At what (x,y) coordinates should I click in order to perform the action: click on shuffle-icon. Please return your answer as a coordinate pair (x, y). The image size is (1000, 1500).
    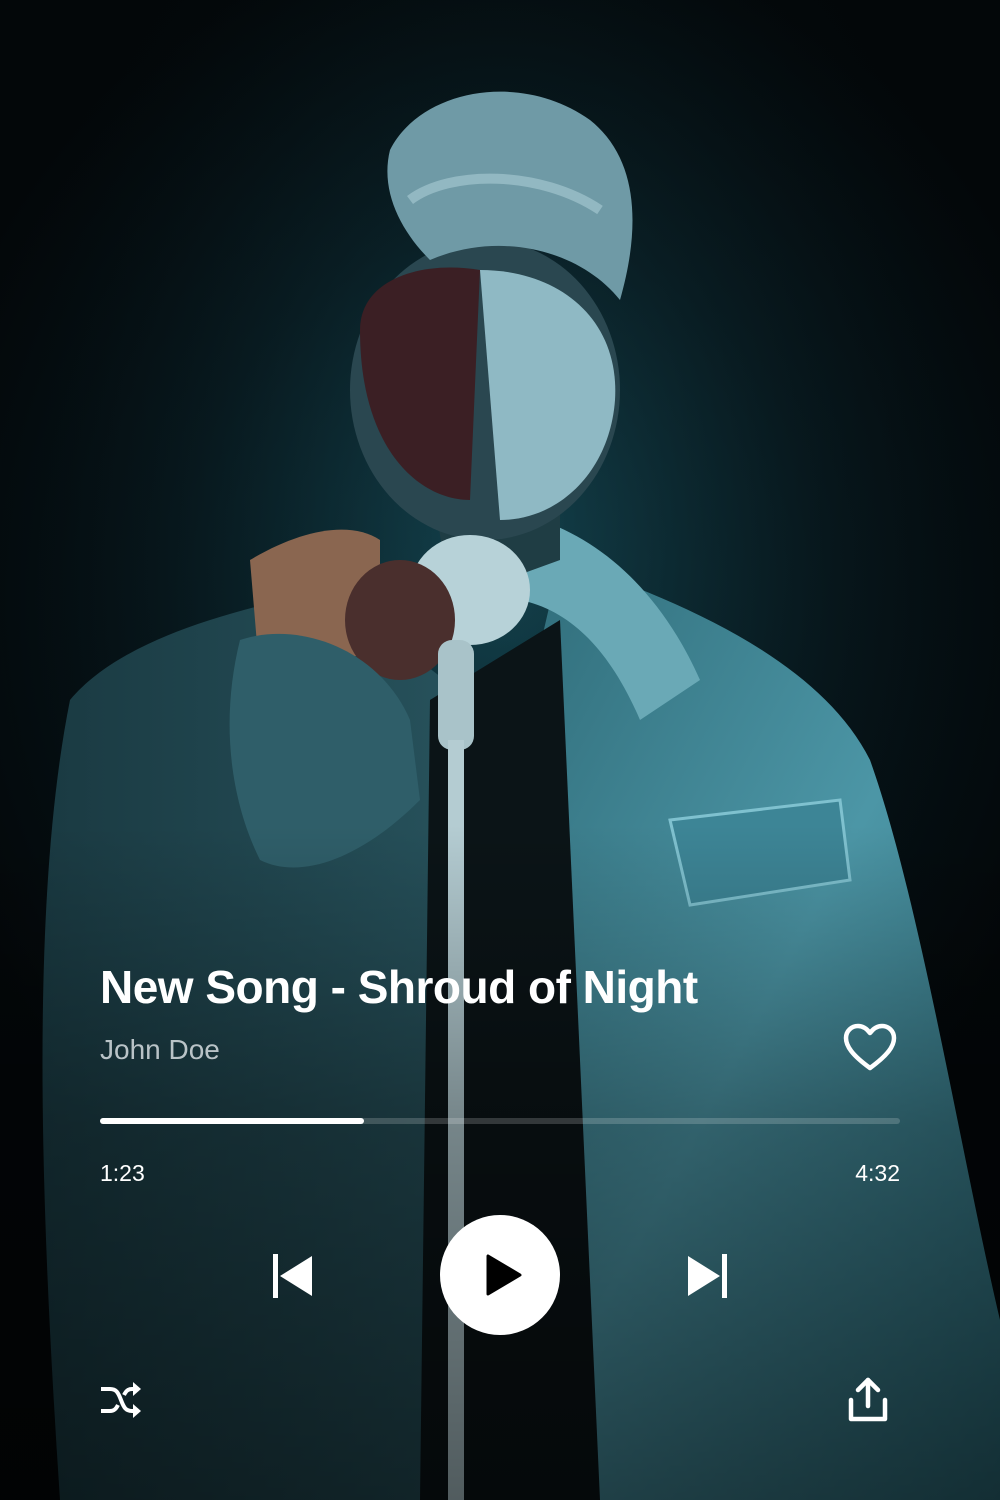
    Looking at the image, I should click on (121, 1400).